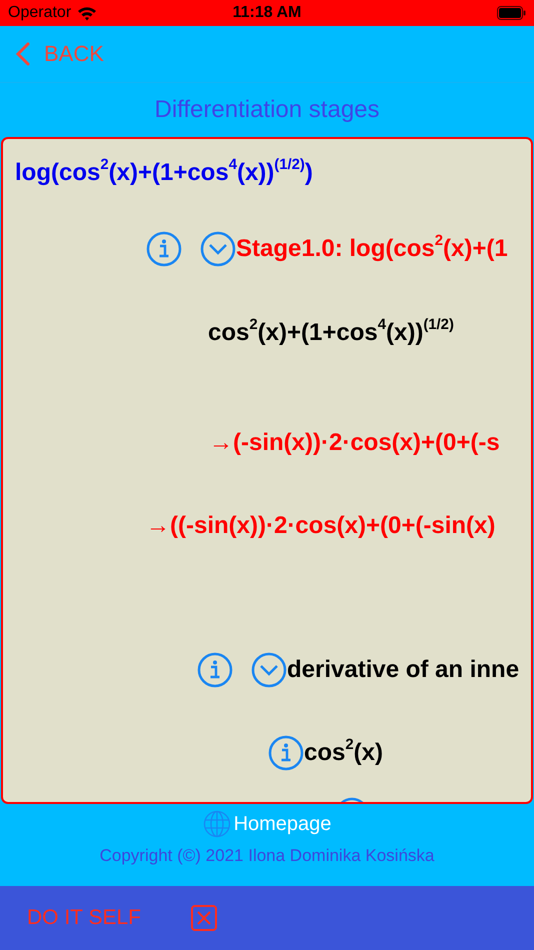 The height and width of the screenshot is (950, 534). Describe the element at coordinates (203, 918) in the screenshot. I see `close-icon` at that location.